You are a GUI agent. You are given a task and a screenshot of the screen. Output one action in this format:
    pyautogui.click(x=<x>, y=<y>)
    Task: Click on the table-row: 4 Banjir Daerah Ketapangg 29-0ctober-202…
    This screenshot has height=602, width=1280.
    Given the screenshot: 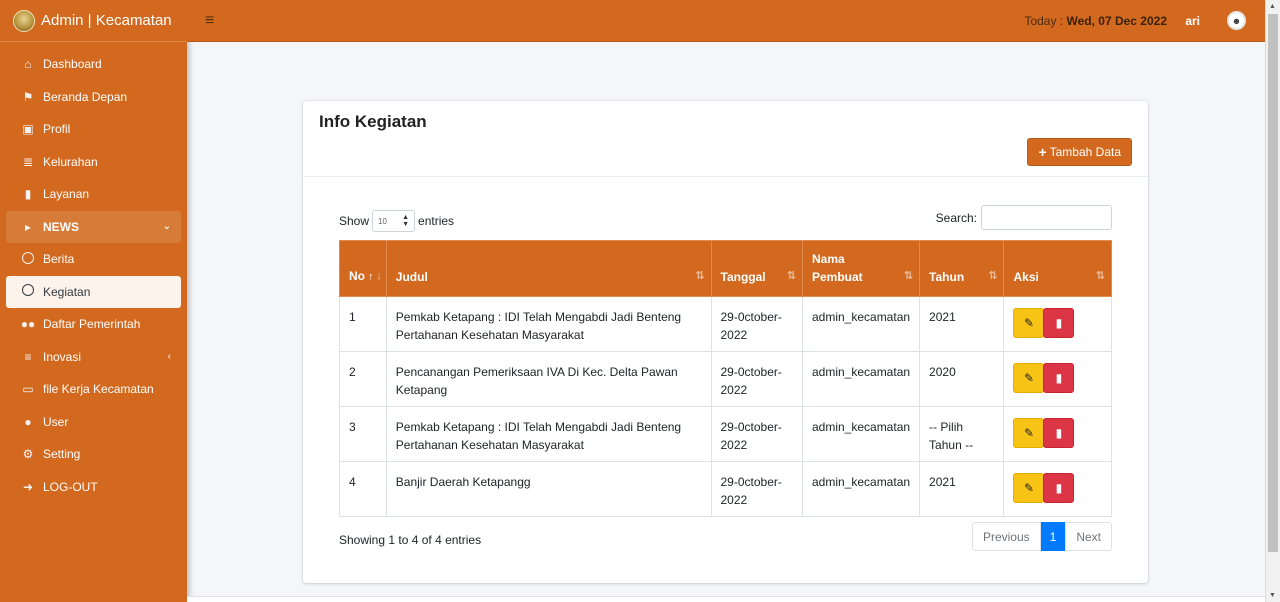 What is the action you would take?
    pyautogui.click(x=725, y=489)
    